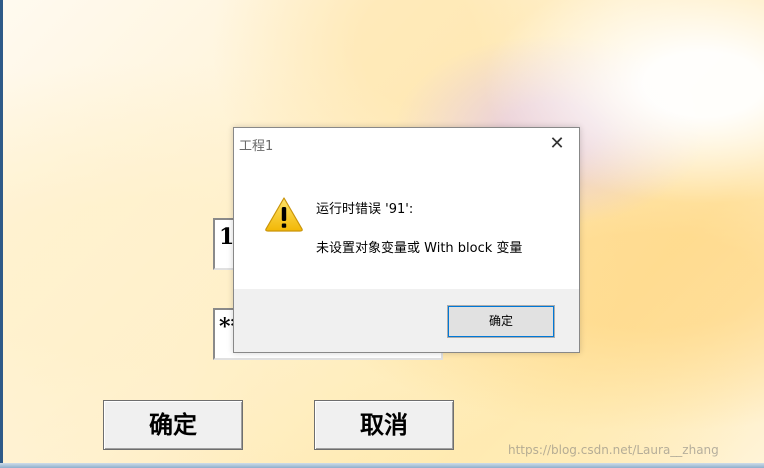  Describe the element at coordinates (406, 320) in the screenshot. I see `dialog-footer: 确定` at that location.